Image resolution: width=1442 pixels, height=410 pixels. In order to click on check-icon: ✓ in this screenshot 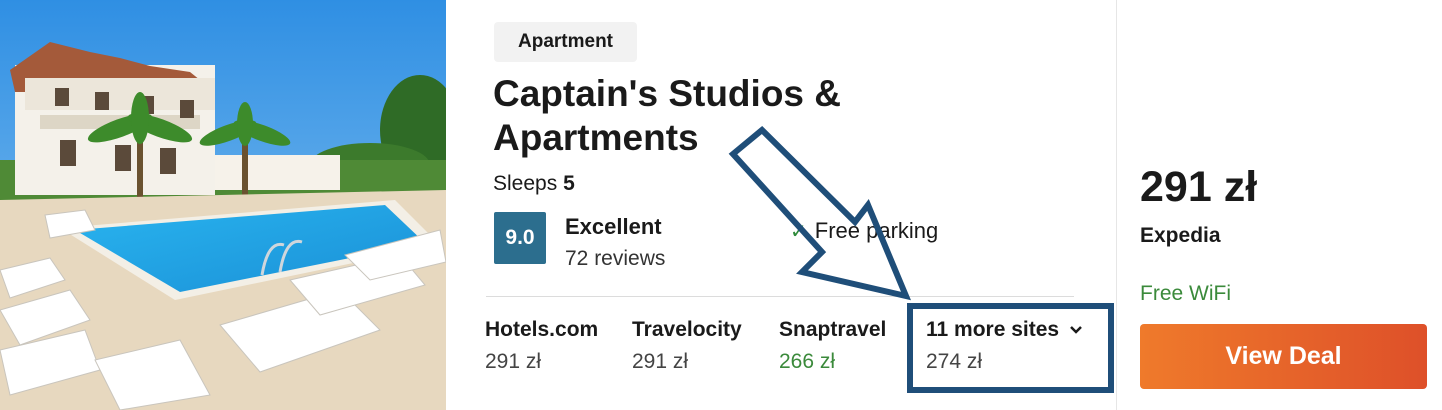, I will do `click(798, 231)`.